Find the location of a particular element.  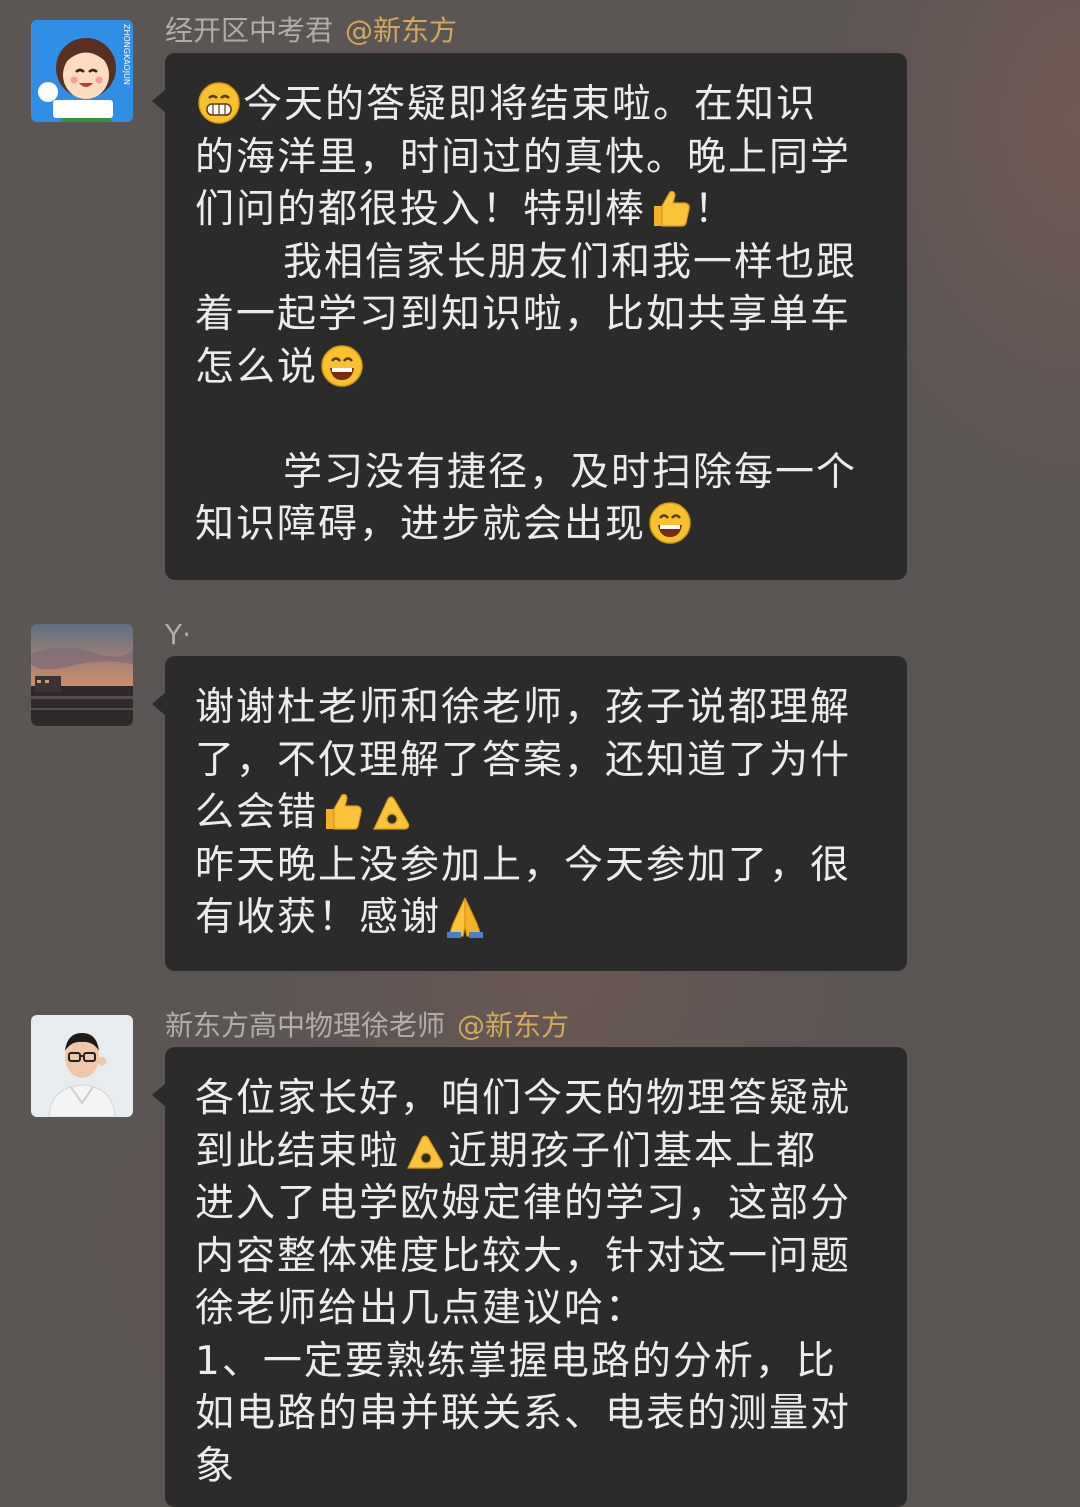

teacher-photo-avatar-icon is located at coordinates (82, 1066).